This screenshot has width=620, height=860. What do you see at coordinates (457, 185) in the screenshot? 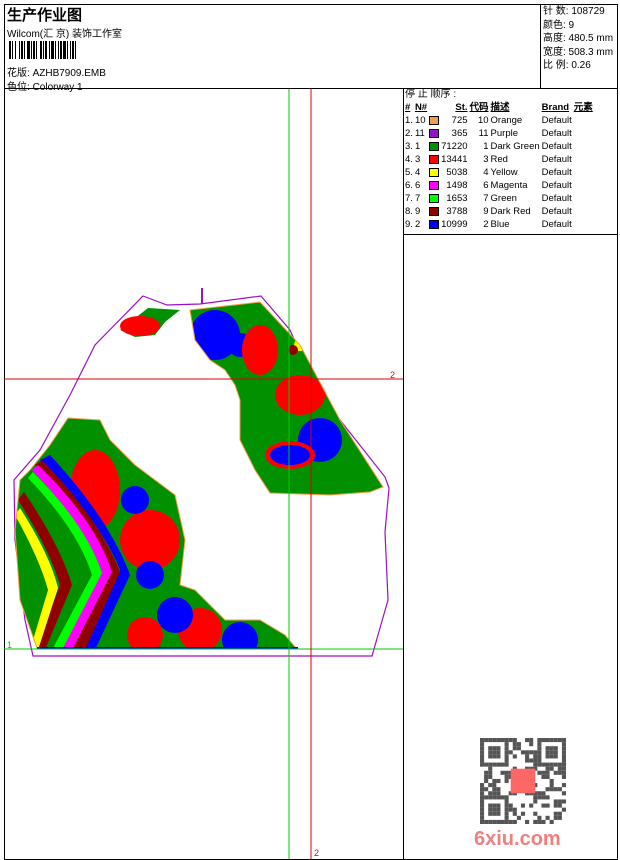
I see `stitch-count: 1498` at bounding box center [457, 185].